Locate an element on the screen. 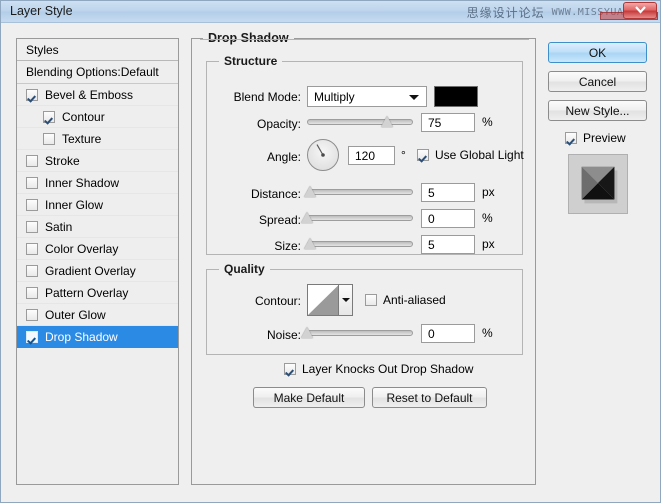 The width and height of the screenshot is (661, 503). window-title: Layer Style is located at coordinates (41, 11).